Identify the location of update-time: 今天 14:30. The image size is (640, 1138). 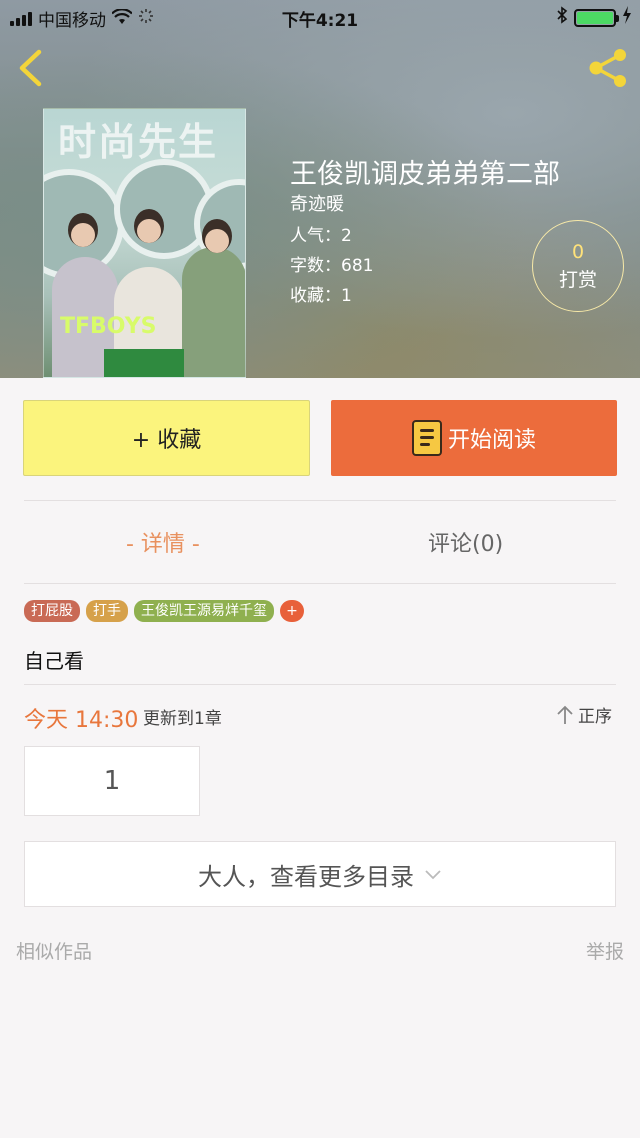
(81, 720).